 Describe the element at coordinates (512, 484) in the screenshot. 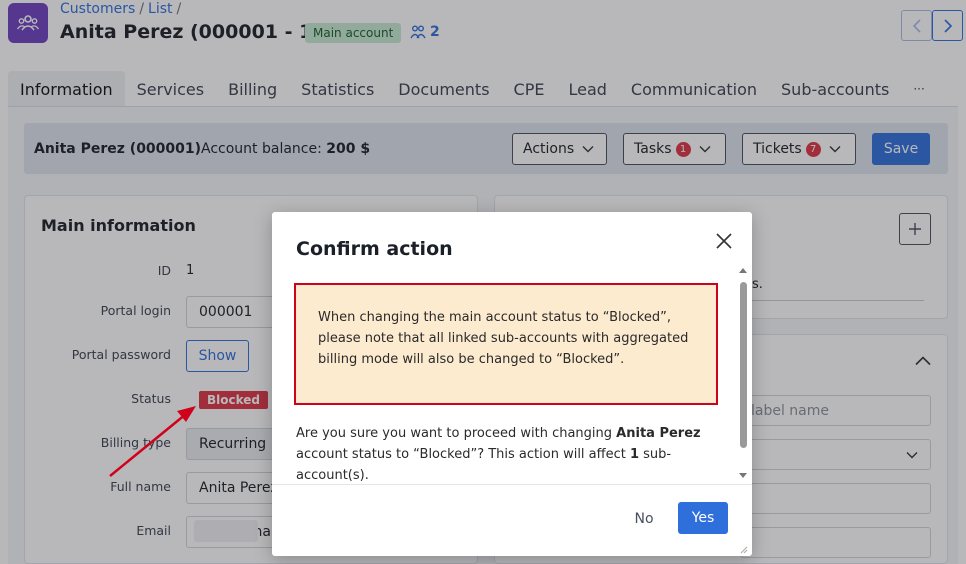

I see `dialog-footer-divider` at that location.